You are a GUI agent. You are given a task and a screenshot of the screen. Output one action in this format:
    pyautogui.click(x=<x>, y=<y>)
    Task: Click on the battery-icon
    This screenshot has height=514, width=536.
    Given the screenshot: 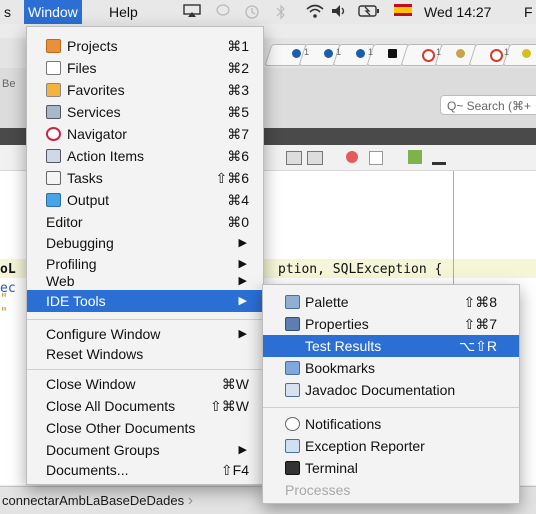 What is the action you would take?
    pyautogui.click(x=369, y=12)
    